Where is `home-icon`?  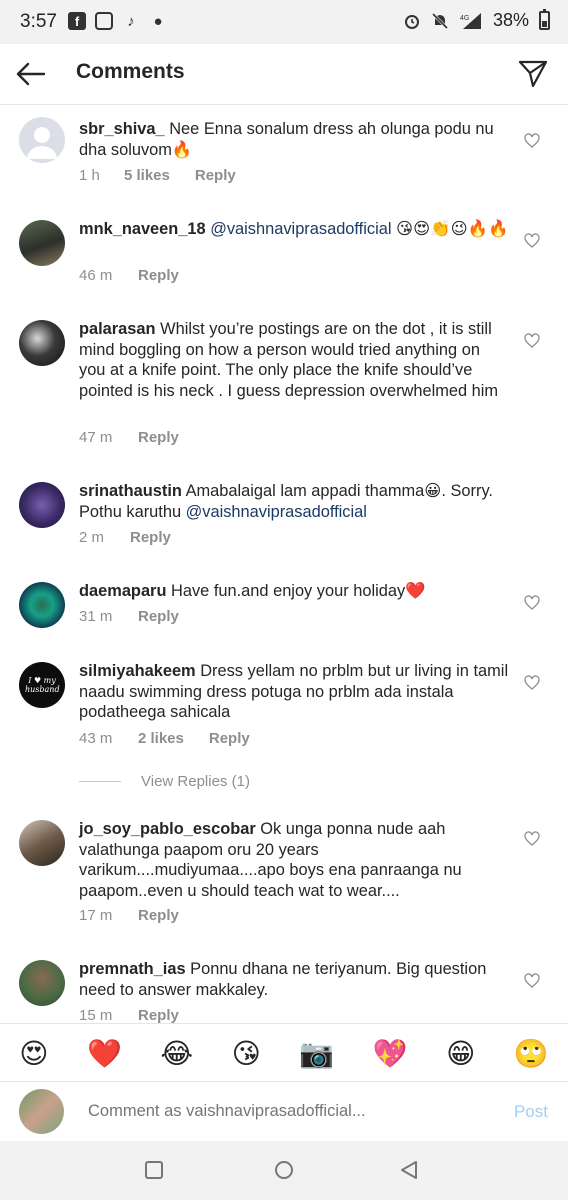
home-icon is located at coordinates (284, 1170).